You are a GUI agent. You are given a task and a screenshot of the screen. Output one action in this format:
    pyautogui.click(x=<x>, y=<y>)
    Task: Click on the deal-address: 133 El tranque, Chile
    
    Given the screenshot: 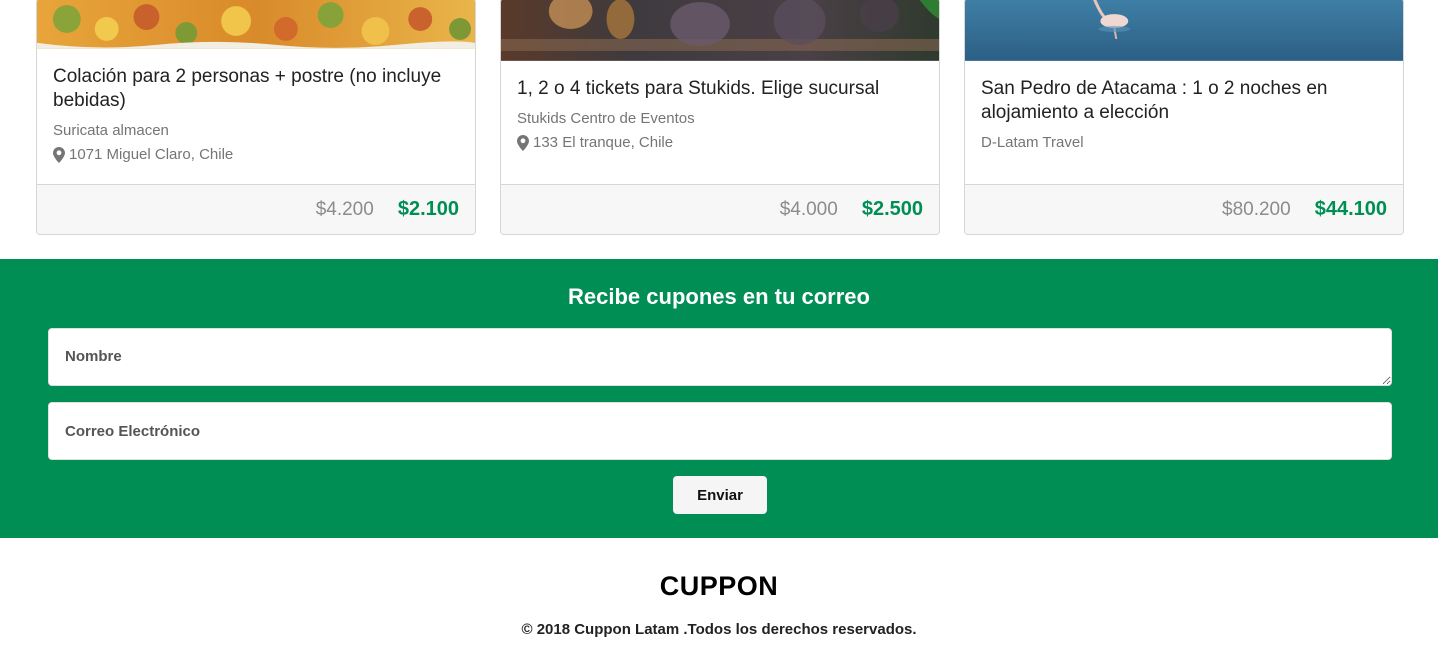 What is the action you would take?
    pyautogui.click(x=720, y=143)
    